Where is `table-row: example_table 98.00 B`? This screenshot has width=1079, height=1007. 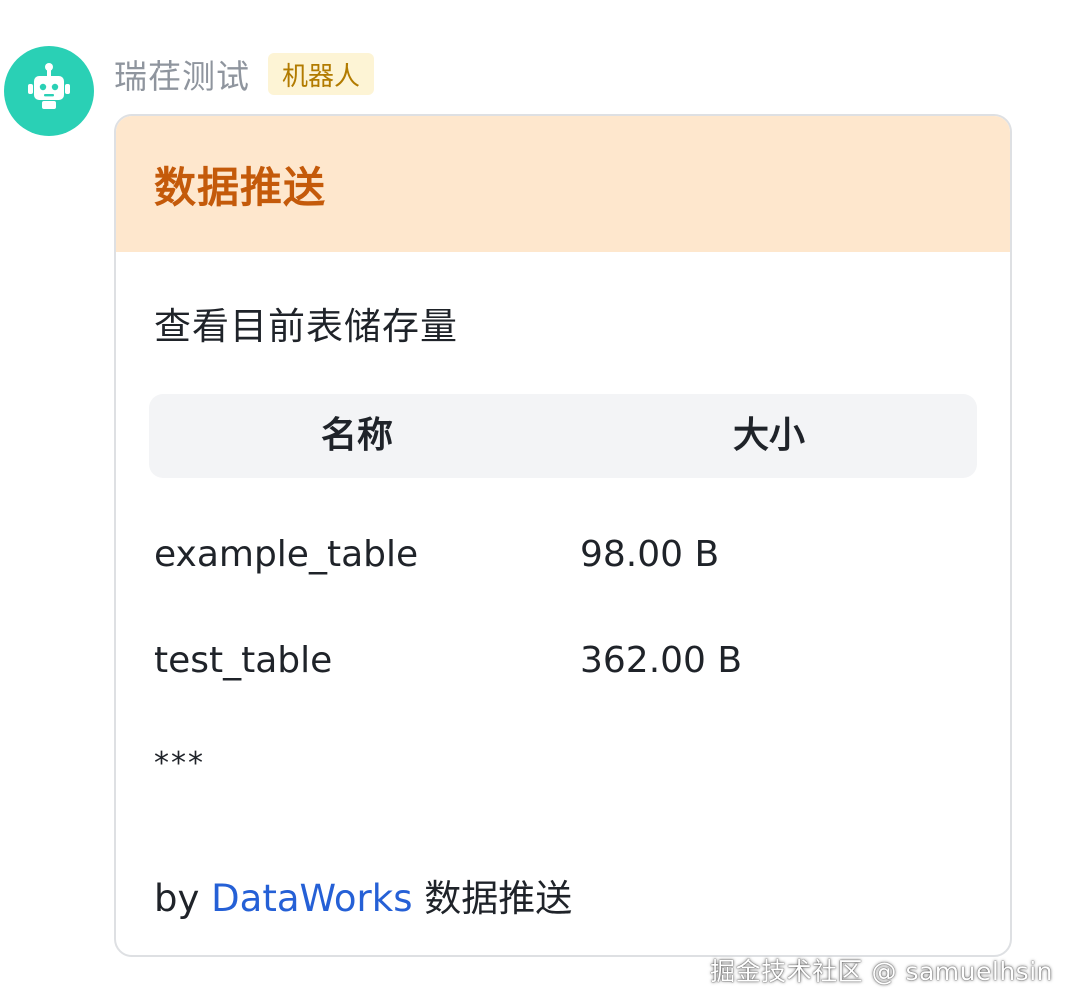
table-row: example_table 98.00 B is located at coordinates (564, 564).